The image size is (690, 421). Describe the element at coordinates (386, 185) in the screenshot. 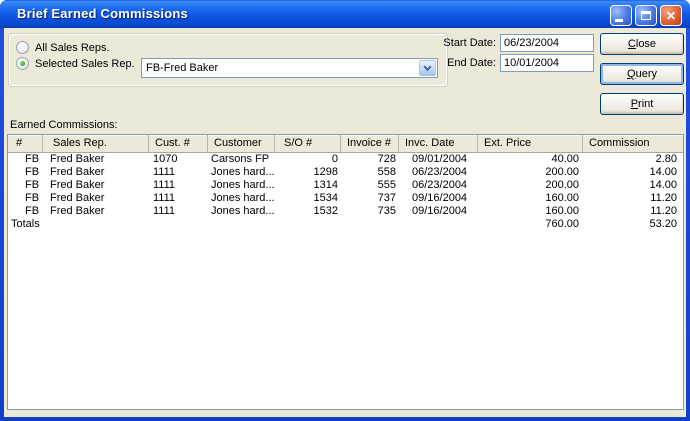

I see `table-cell: 555` at that location.